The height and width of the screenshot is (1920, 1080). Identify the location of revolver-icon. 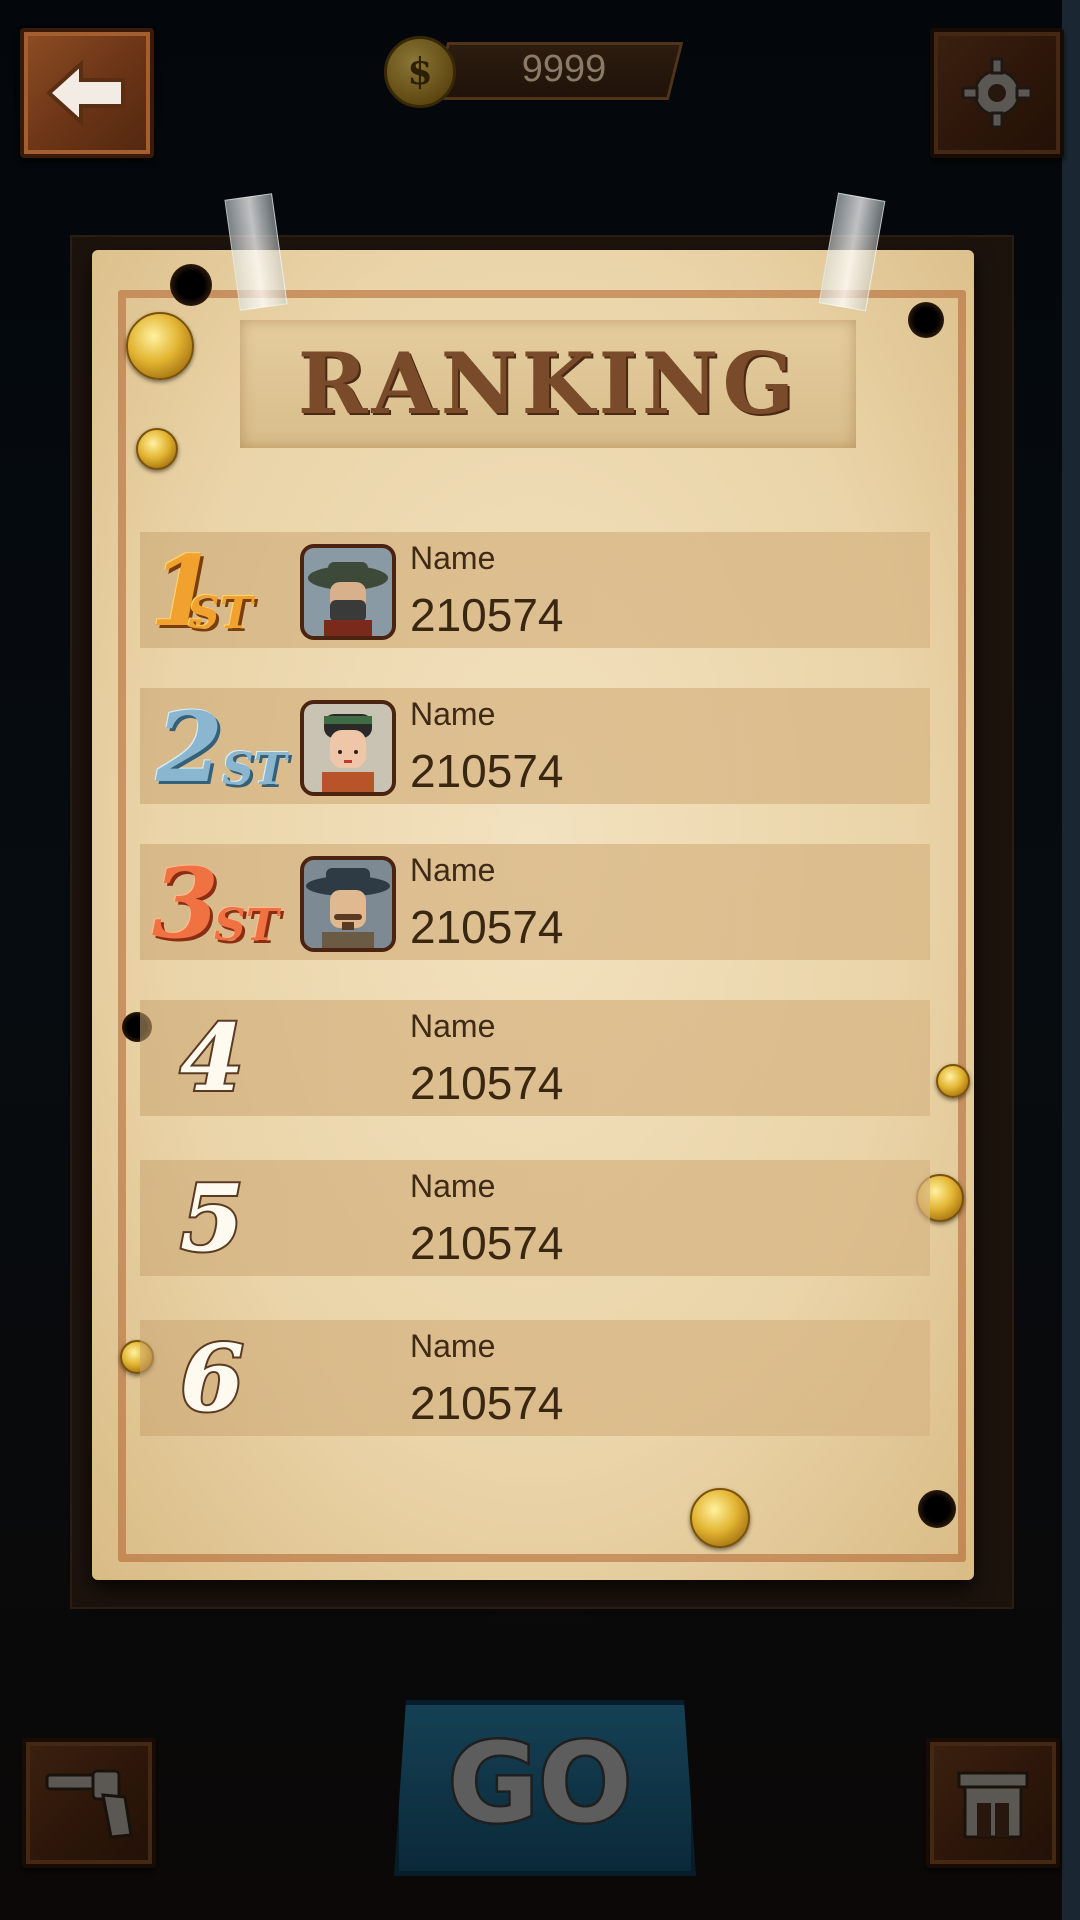
(89, 1804).